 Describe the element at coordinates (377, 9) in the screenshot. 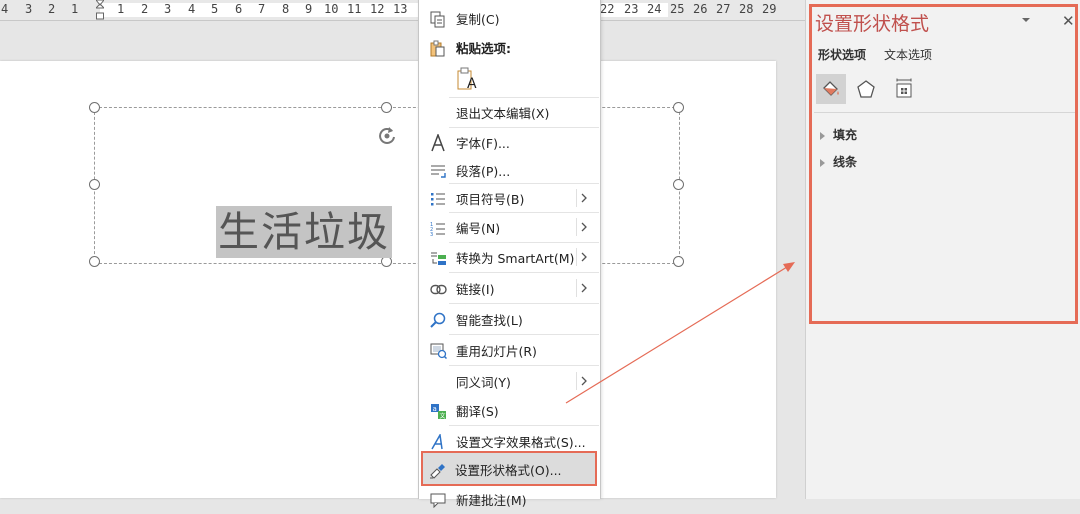

I see `ruler-number: 12` at that location.